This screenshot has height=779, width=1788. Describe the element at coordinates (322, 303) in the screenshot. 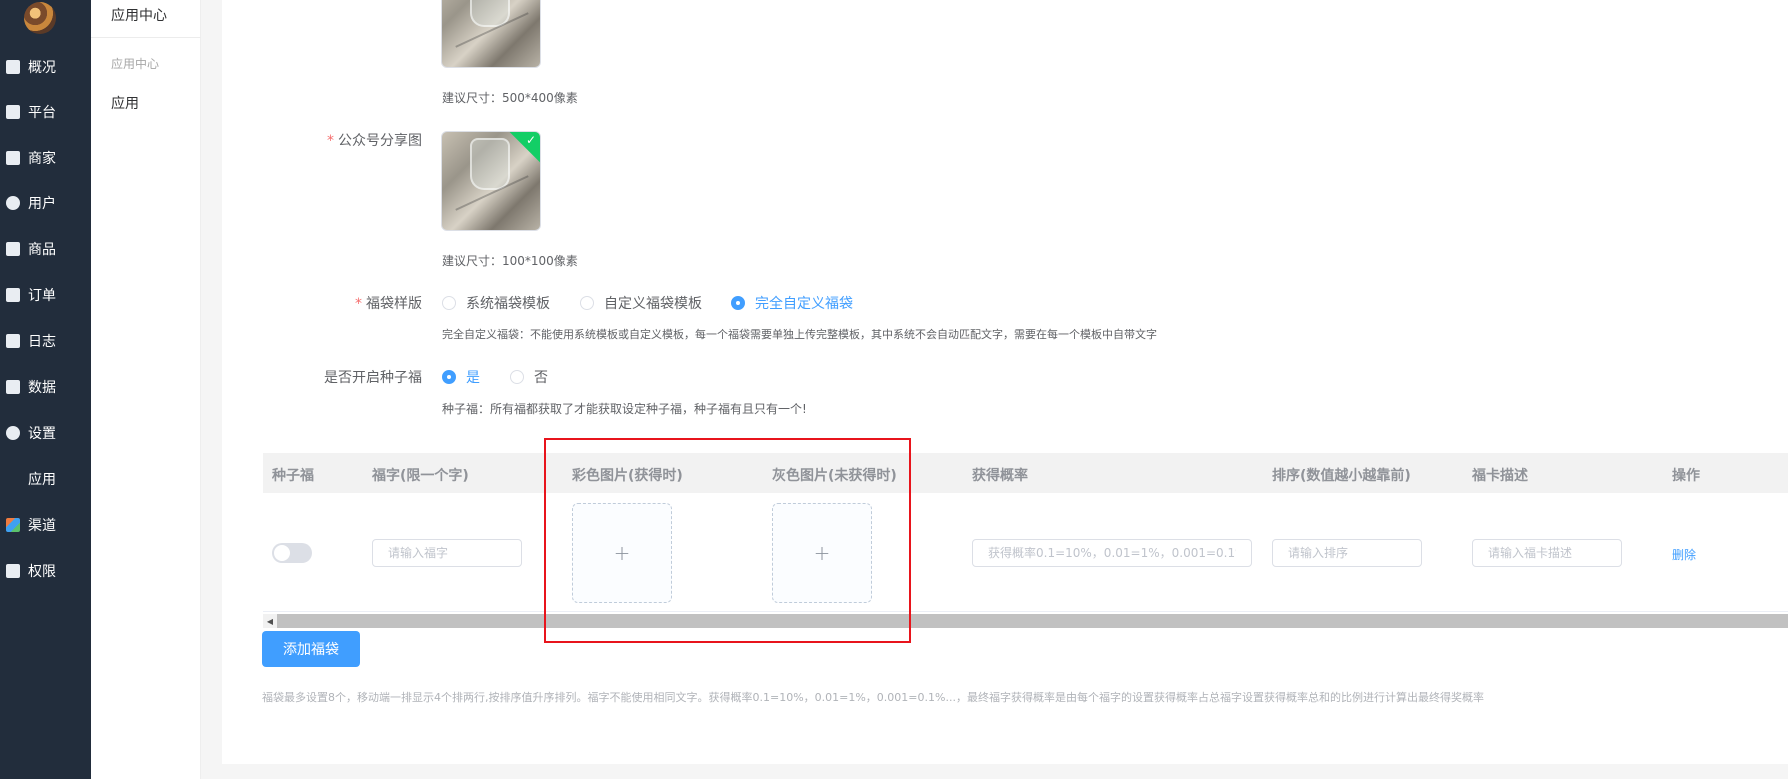

I see `style-label: * 福袋样版` at that location.